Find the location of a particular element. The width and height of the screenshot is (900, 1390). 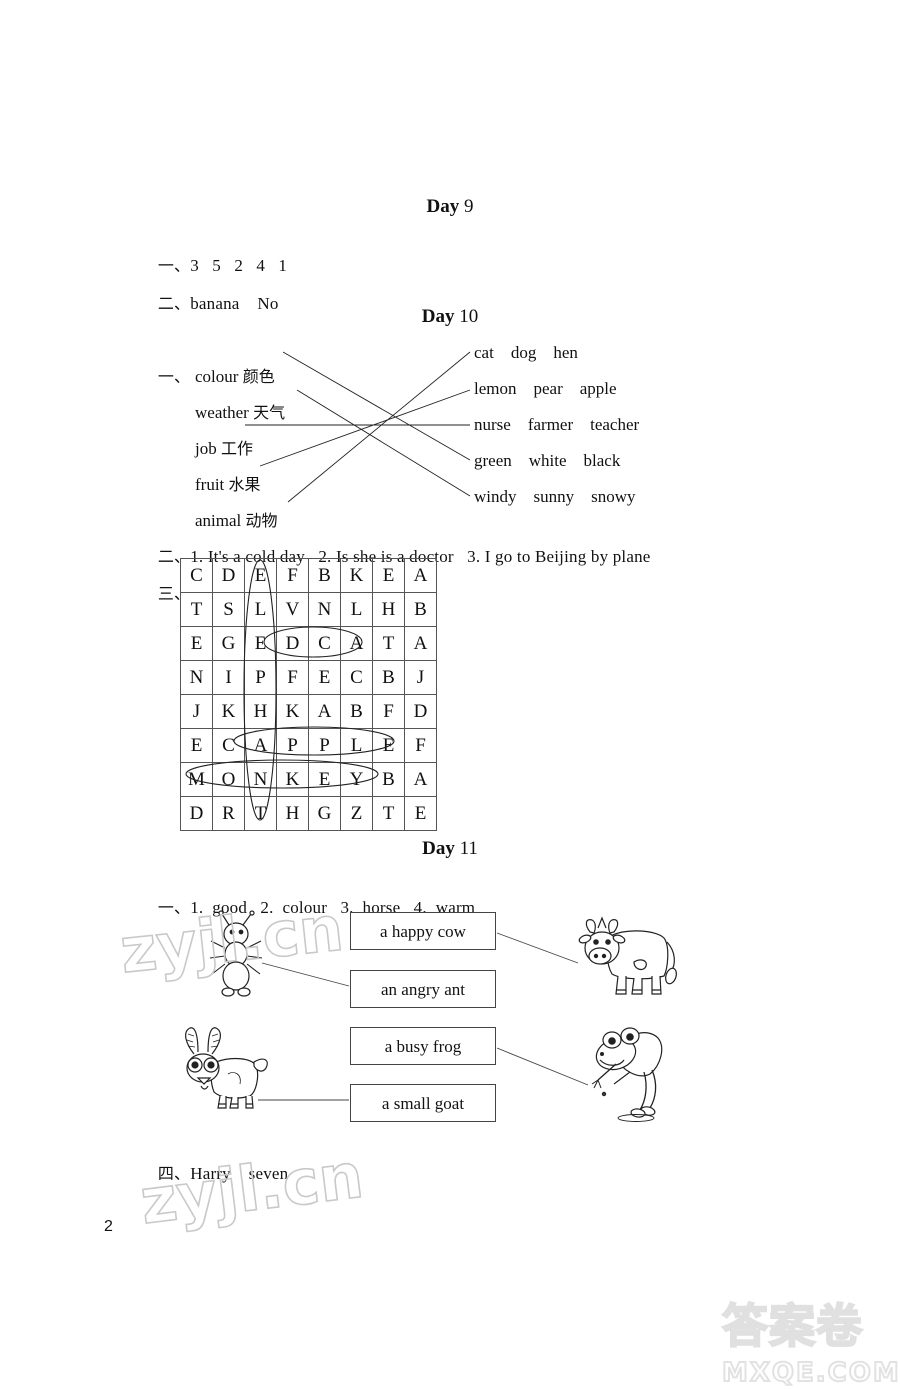

page-number: 2 is located at coordinates (108, 1226).